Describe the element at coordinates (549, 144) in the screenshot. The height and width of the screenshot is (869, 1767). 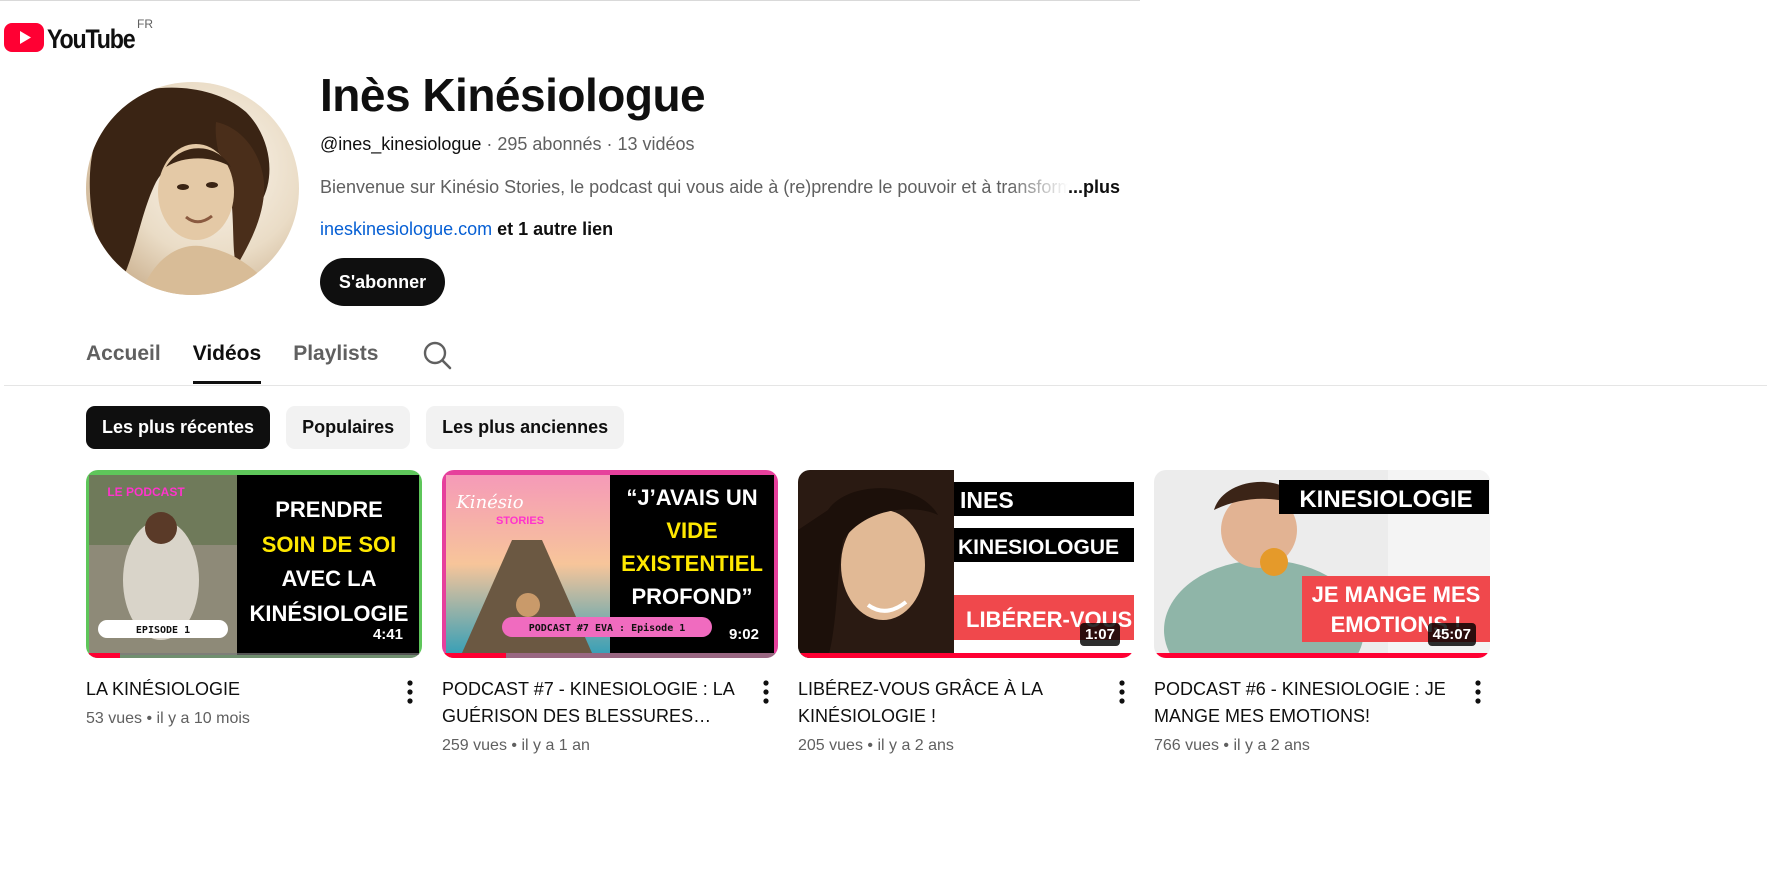
I see `subscriber-count: 295 abonnés` at that location.